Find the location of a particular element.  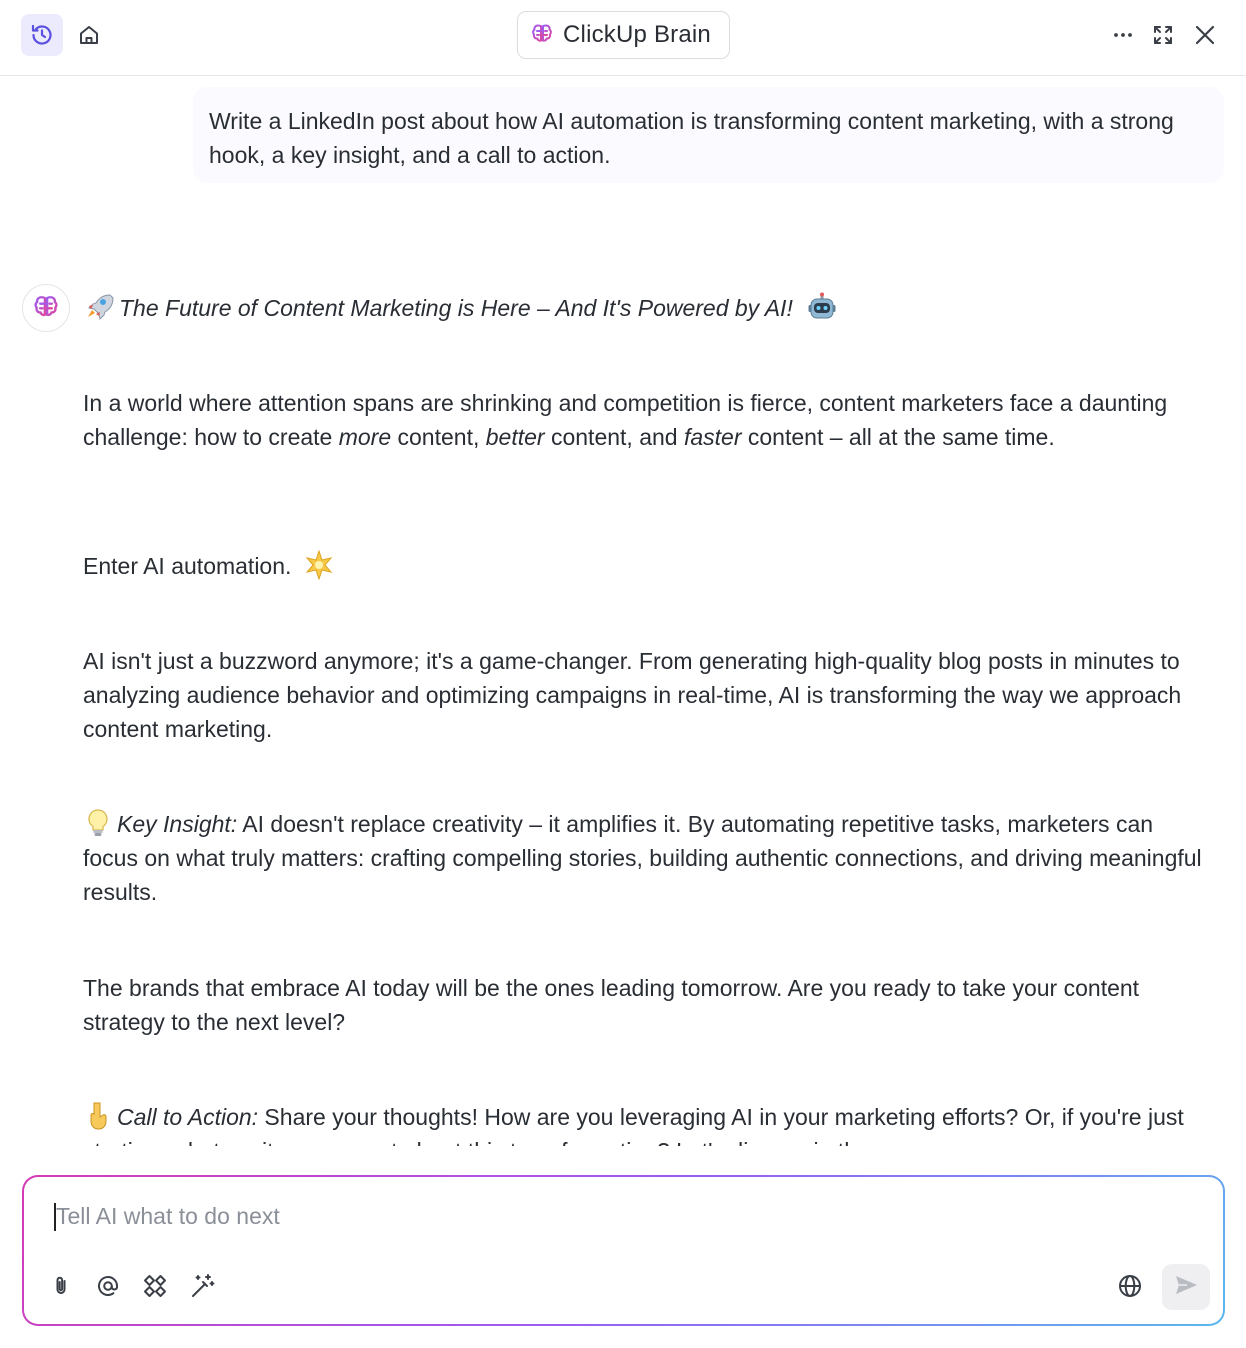

attach-icon is located at coordinates (61, 1288).